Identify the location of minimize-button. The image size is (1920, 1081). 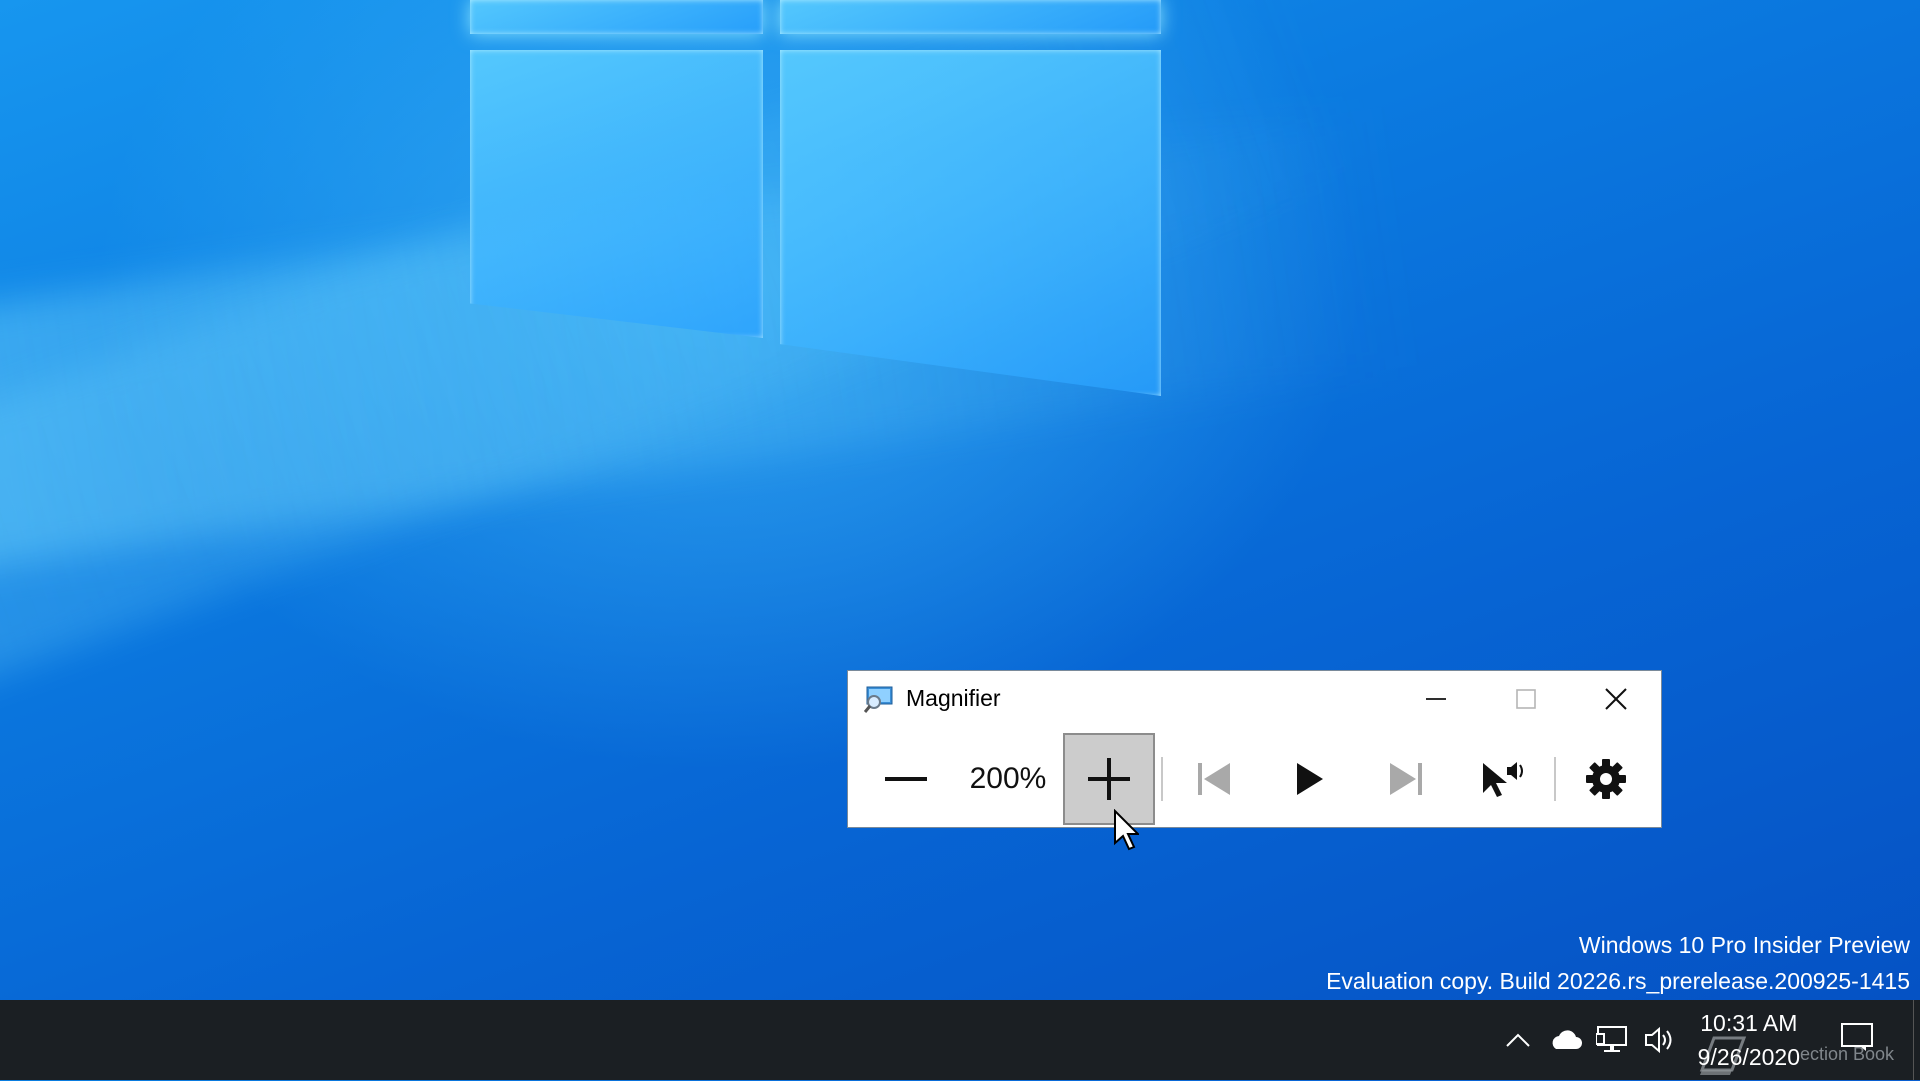
(1436, 699).